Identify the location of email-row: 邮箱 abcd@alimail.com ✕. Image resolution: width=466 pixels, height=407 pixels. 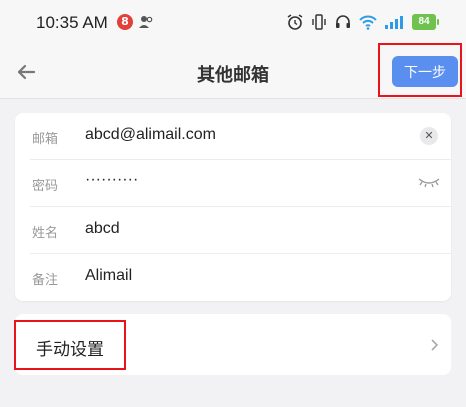
(233, 136).